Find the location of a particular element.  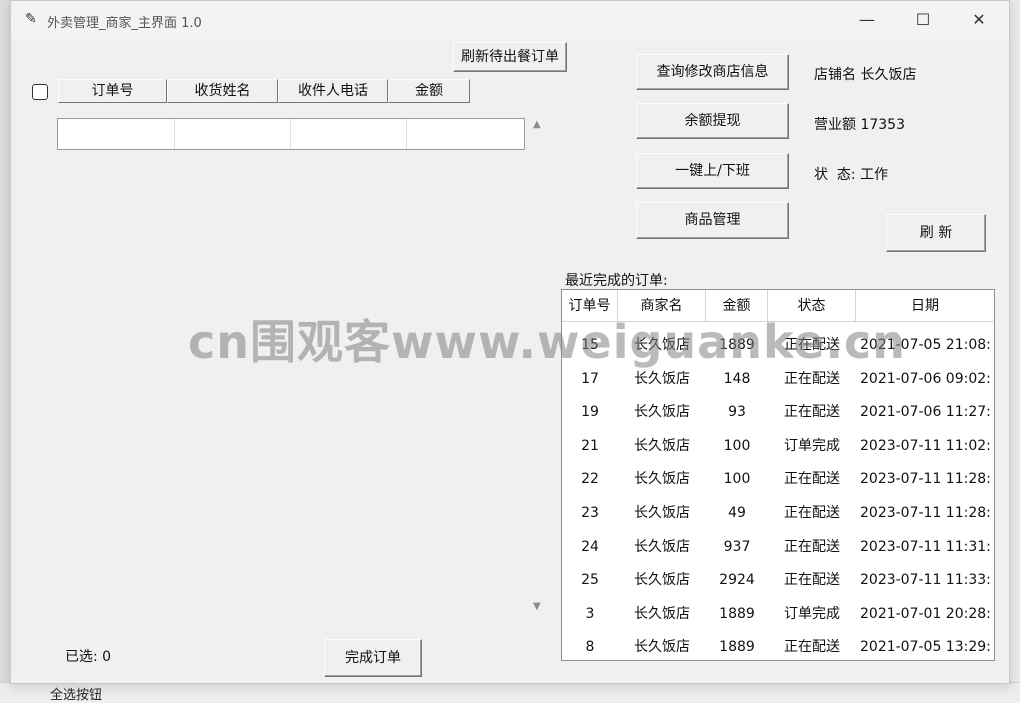

background-app-bottom is located at coordinates (510, 691).